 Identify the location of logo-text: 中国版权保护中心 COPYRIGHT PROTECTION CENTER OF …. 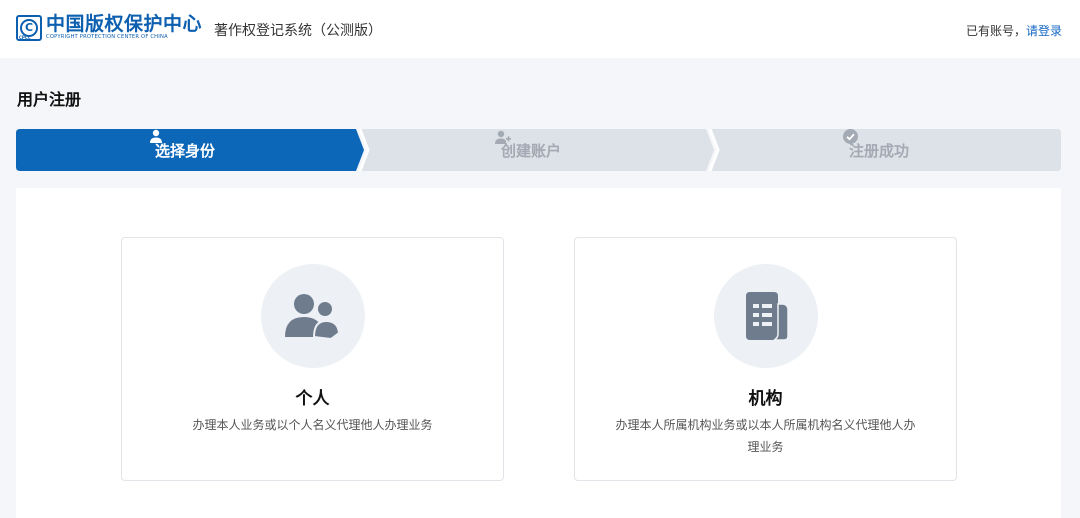
(124, 27).